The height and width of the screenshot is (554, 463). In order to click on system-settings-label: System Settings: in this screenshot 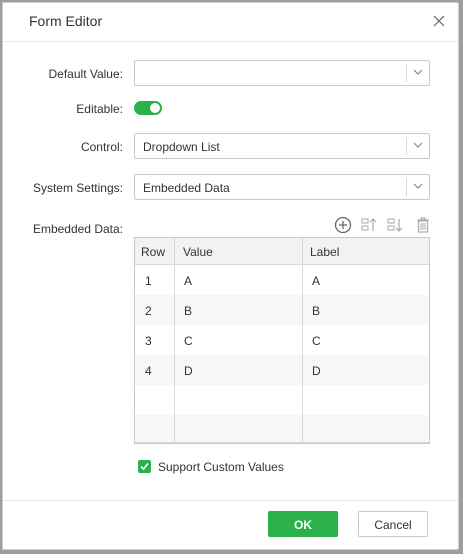, I will do `click(77, 188)`.